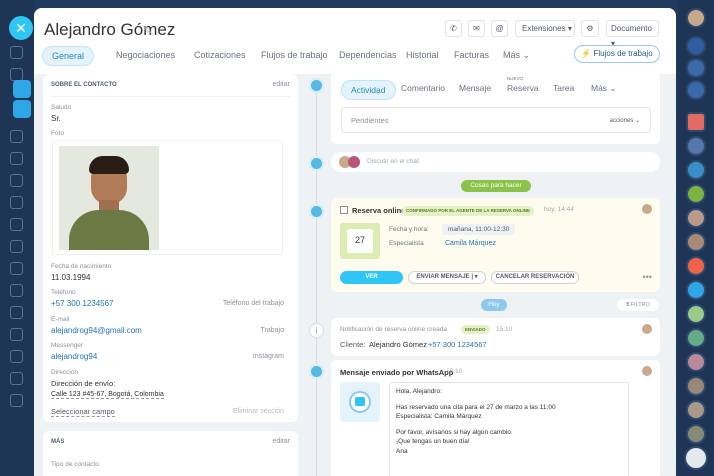  I want to click on page-title: Alejandro Gómez, so click(109, 30).